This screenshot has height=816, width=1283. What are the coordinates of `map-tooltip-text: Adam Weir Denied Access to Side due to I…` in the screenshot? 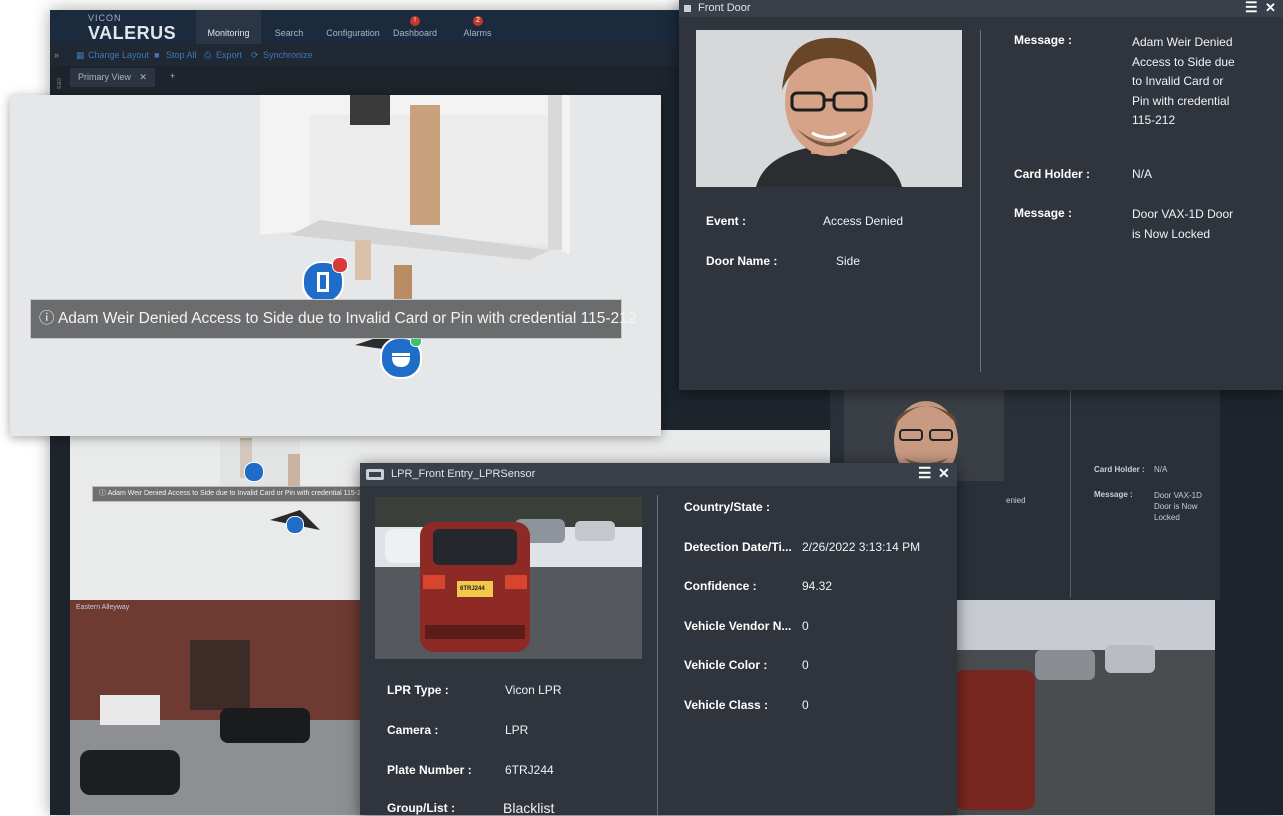 It's located at (347, 318).